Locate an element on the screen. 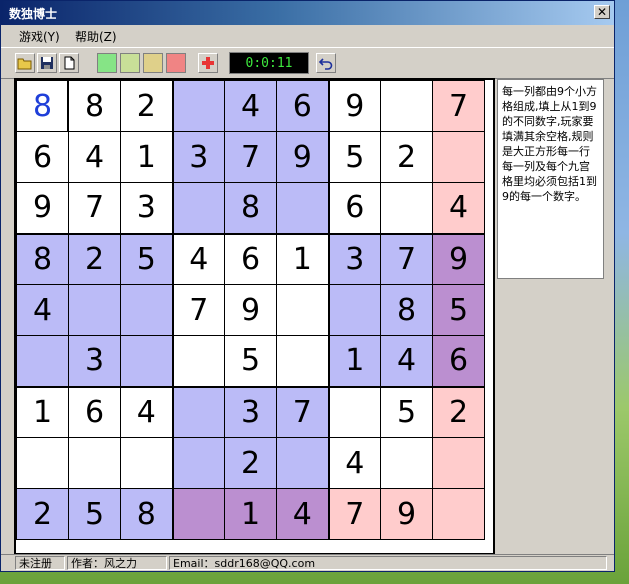  grid-row: 64137952 is located at coordinates (250, 157).